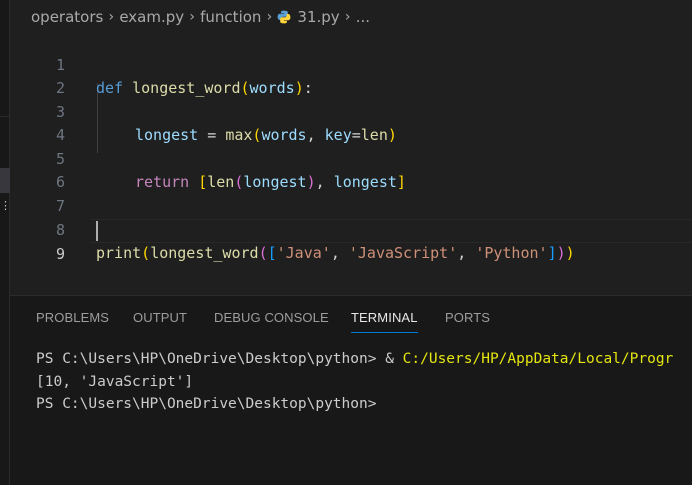 This screenshot has height=485, width=692. I want to click on code-line-9: 9, so click(351, 241).